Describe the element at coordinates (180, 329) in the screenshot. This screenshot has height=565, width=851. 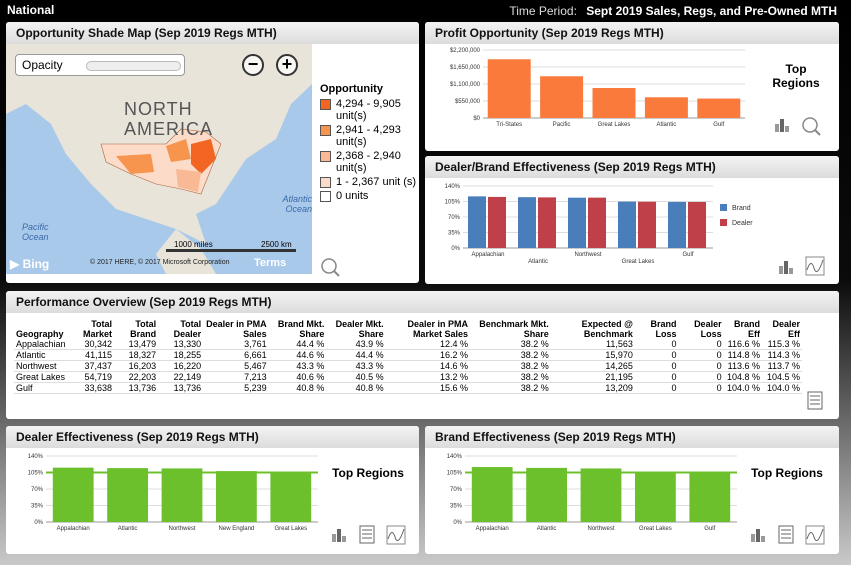
I see `column-header: Total Dealer` at that location.